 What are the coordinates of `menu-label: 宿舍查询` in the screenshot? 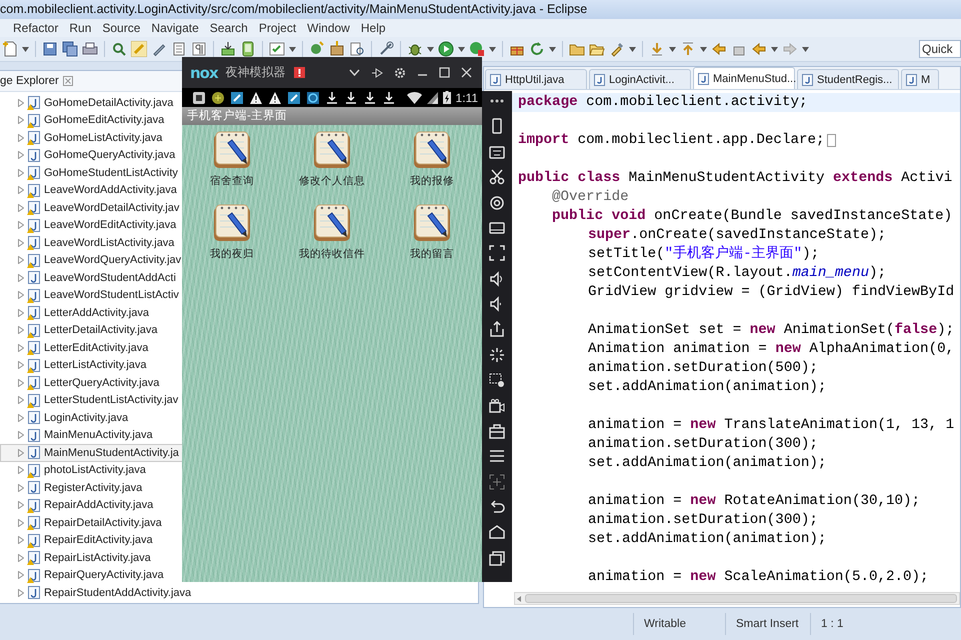 It's located at (232, 181).